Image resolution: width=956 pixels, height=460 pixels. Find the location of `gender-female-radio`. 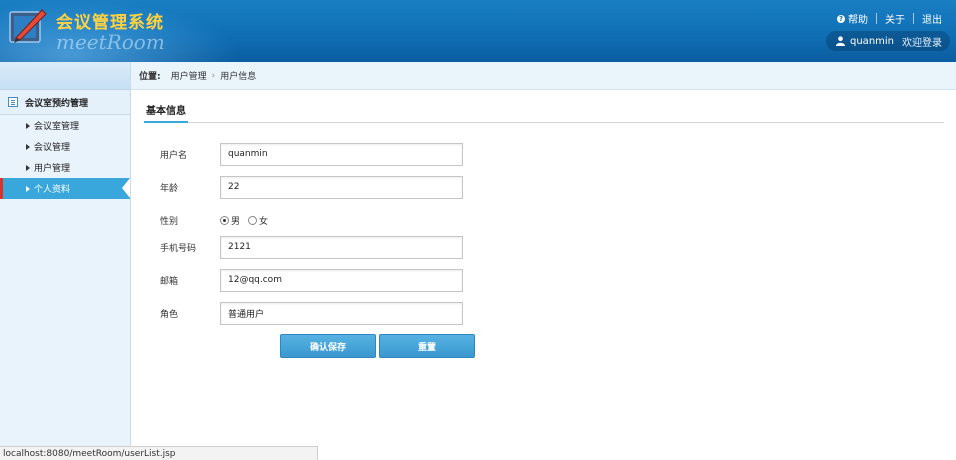

gender-female-radio is located at coordinates (253, 220).